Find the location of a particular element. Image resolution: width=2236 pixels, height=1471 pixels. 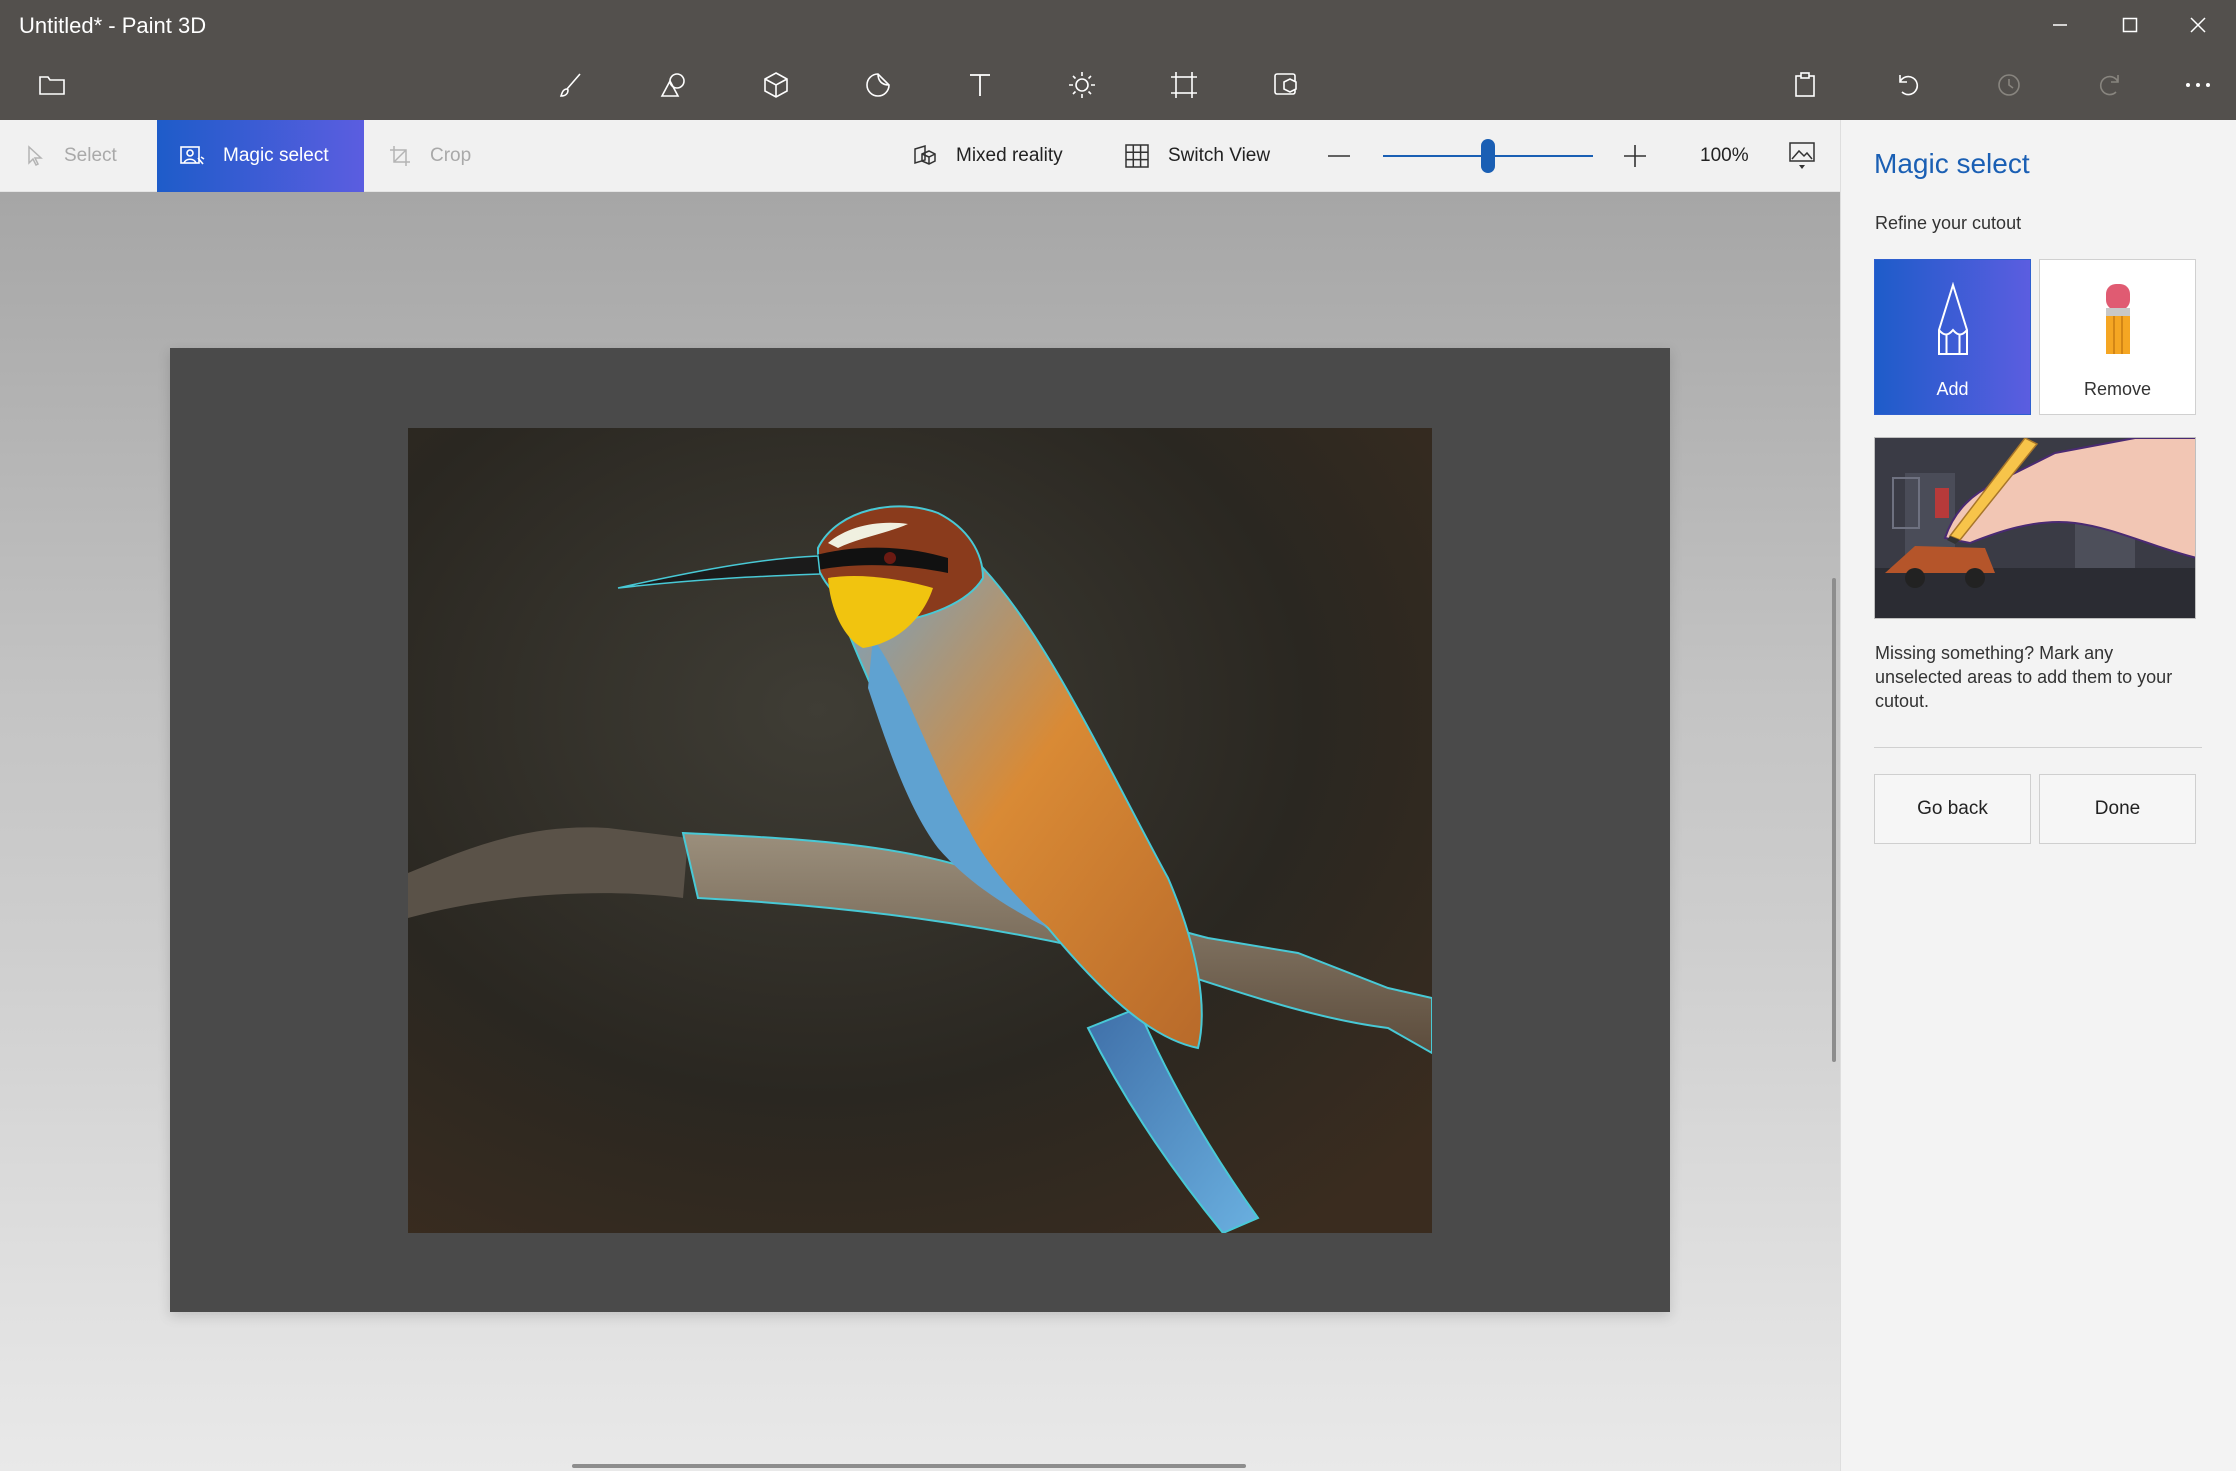

text-icon is located at coordinates (980, 85).